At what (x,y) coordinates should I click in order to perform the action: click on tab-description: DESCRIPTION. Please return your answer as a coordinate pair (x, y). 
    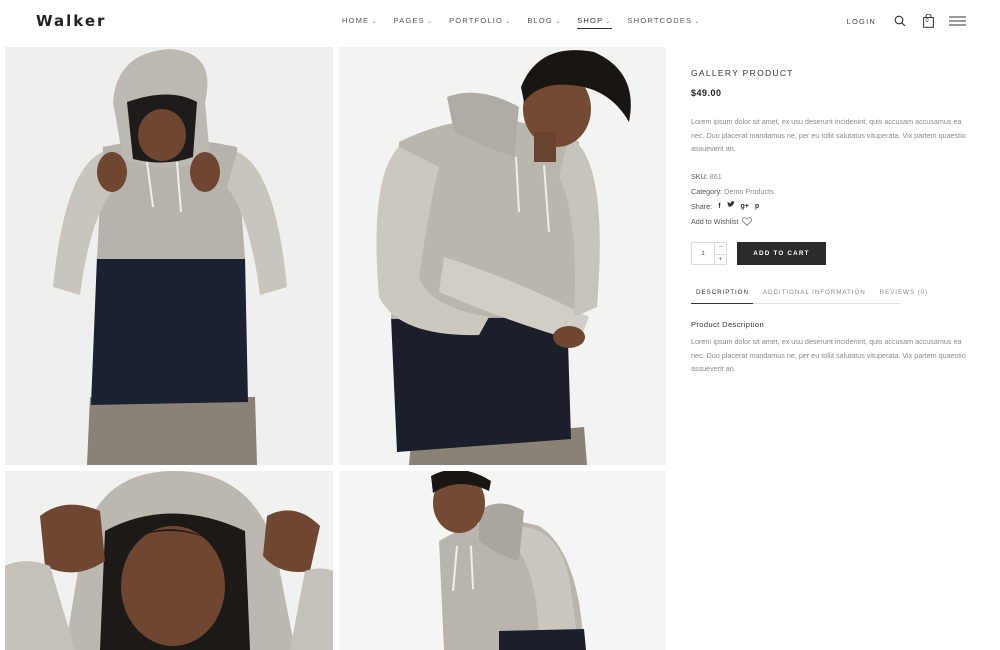
    Looking at the image, I should click on (722, 296).